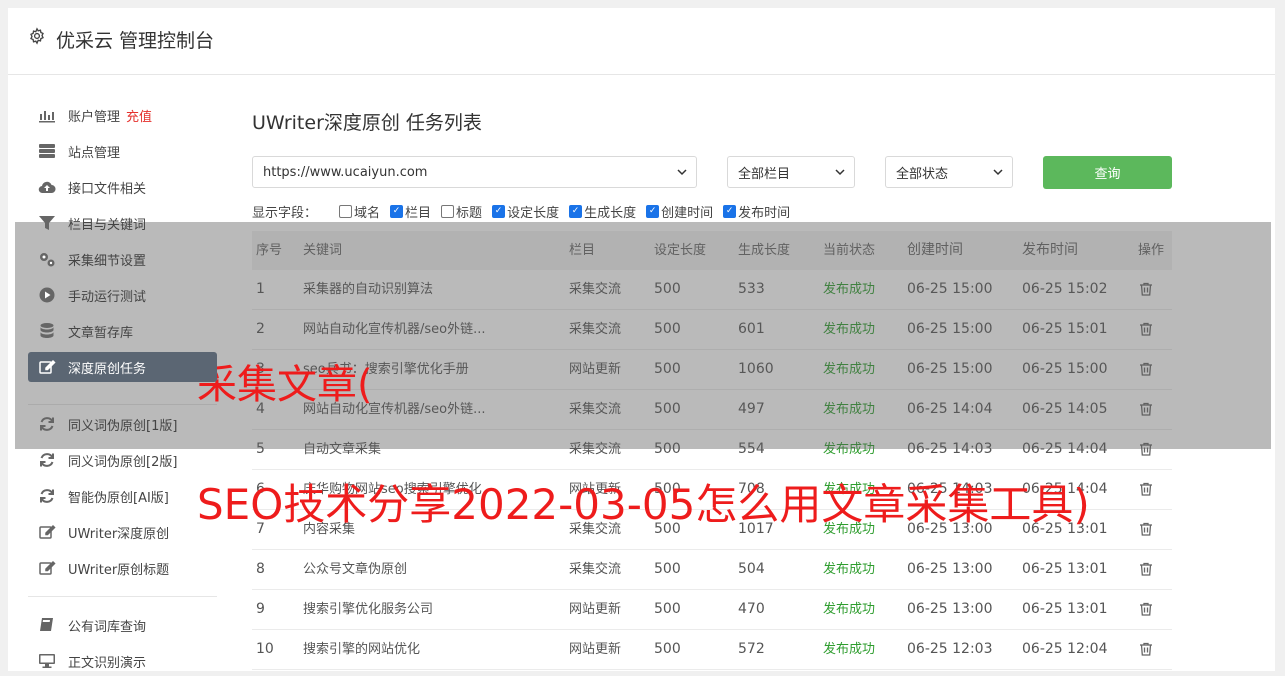 The width and height of the screenshot is (1285, 676). I want to click on field-checkbox-4: 设定长度, so click(525, 211).